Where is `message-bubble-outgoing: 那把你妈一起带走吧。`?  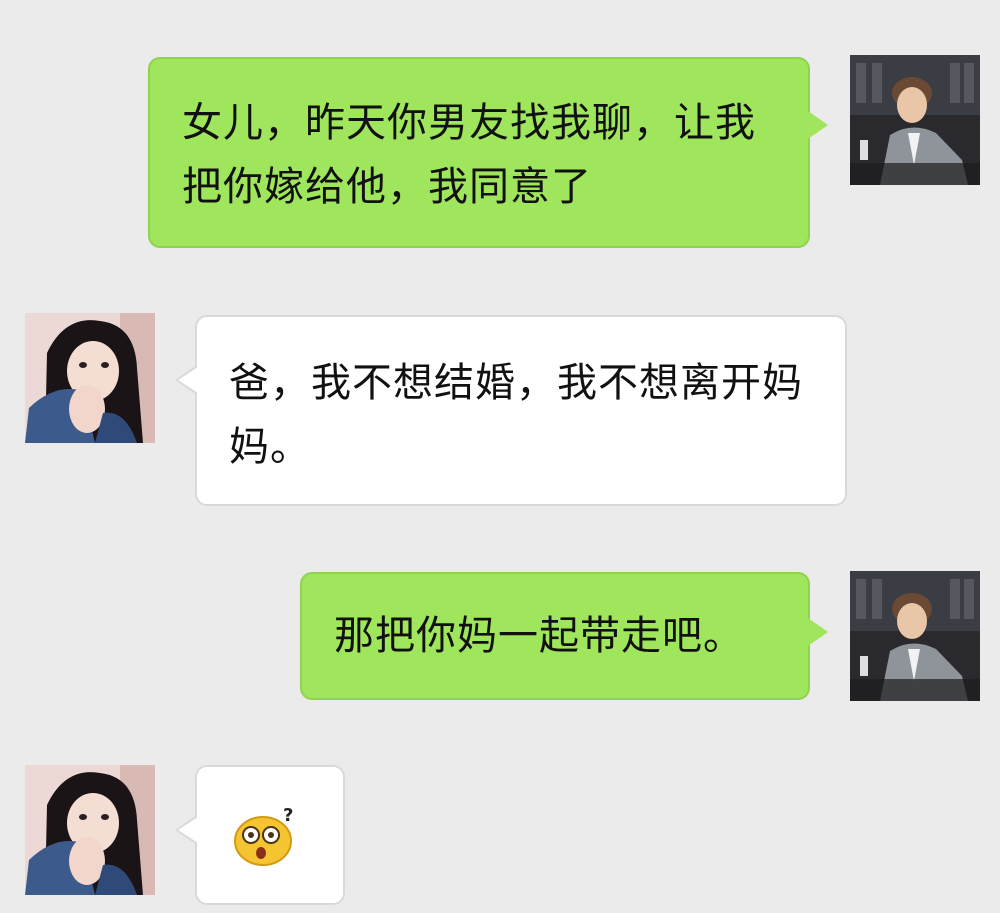 message-bubble-outgoing: 那把你妈一起带走吧。 is located at coordinates (564, 636).